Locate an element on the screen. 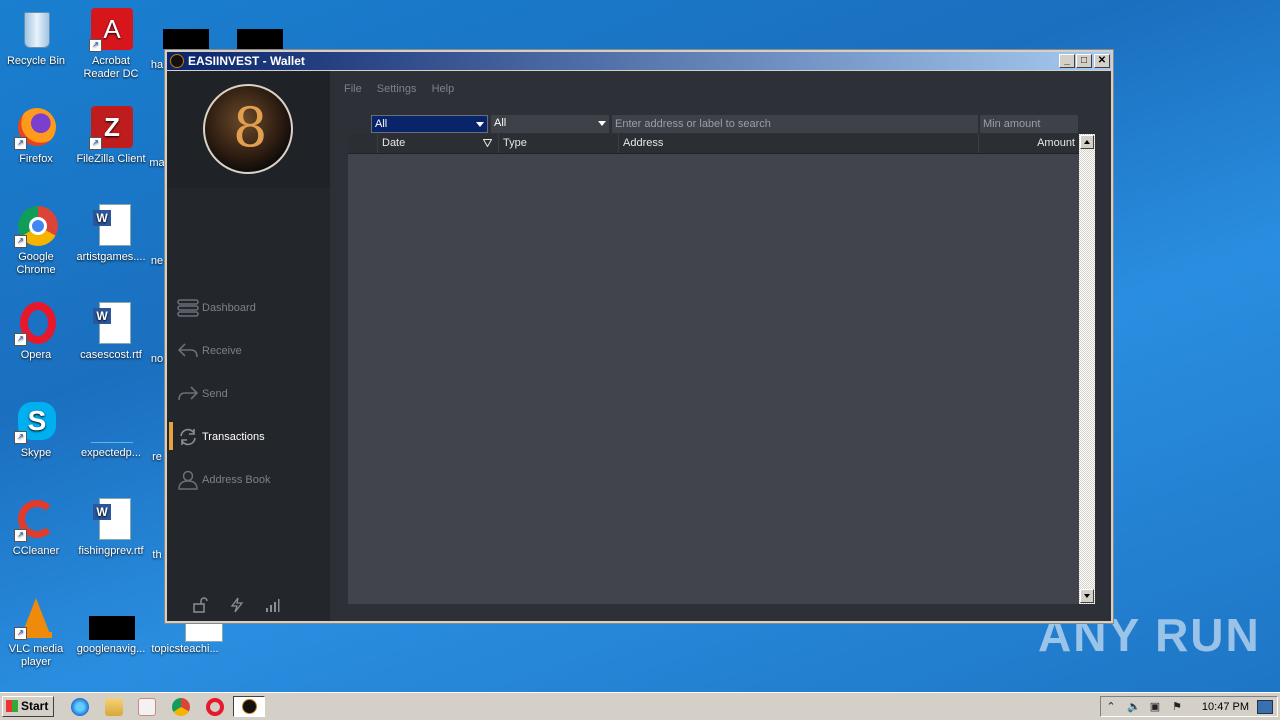 The height and width of the screenshot is (720, 1280). desktop-icon-filezilla: Z ↗ FileZilla Client is located at coordinates (111, 136).